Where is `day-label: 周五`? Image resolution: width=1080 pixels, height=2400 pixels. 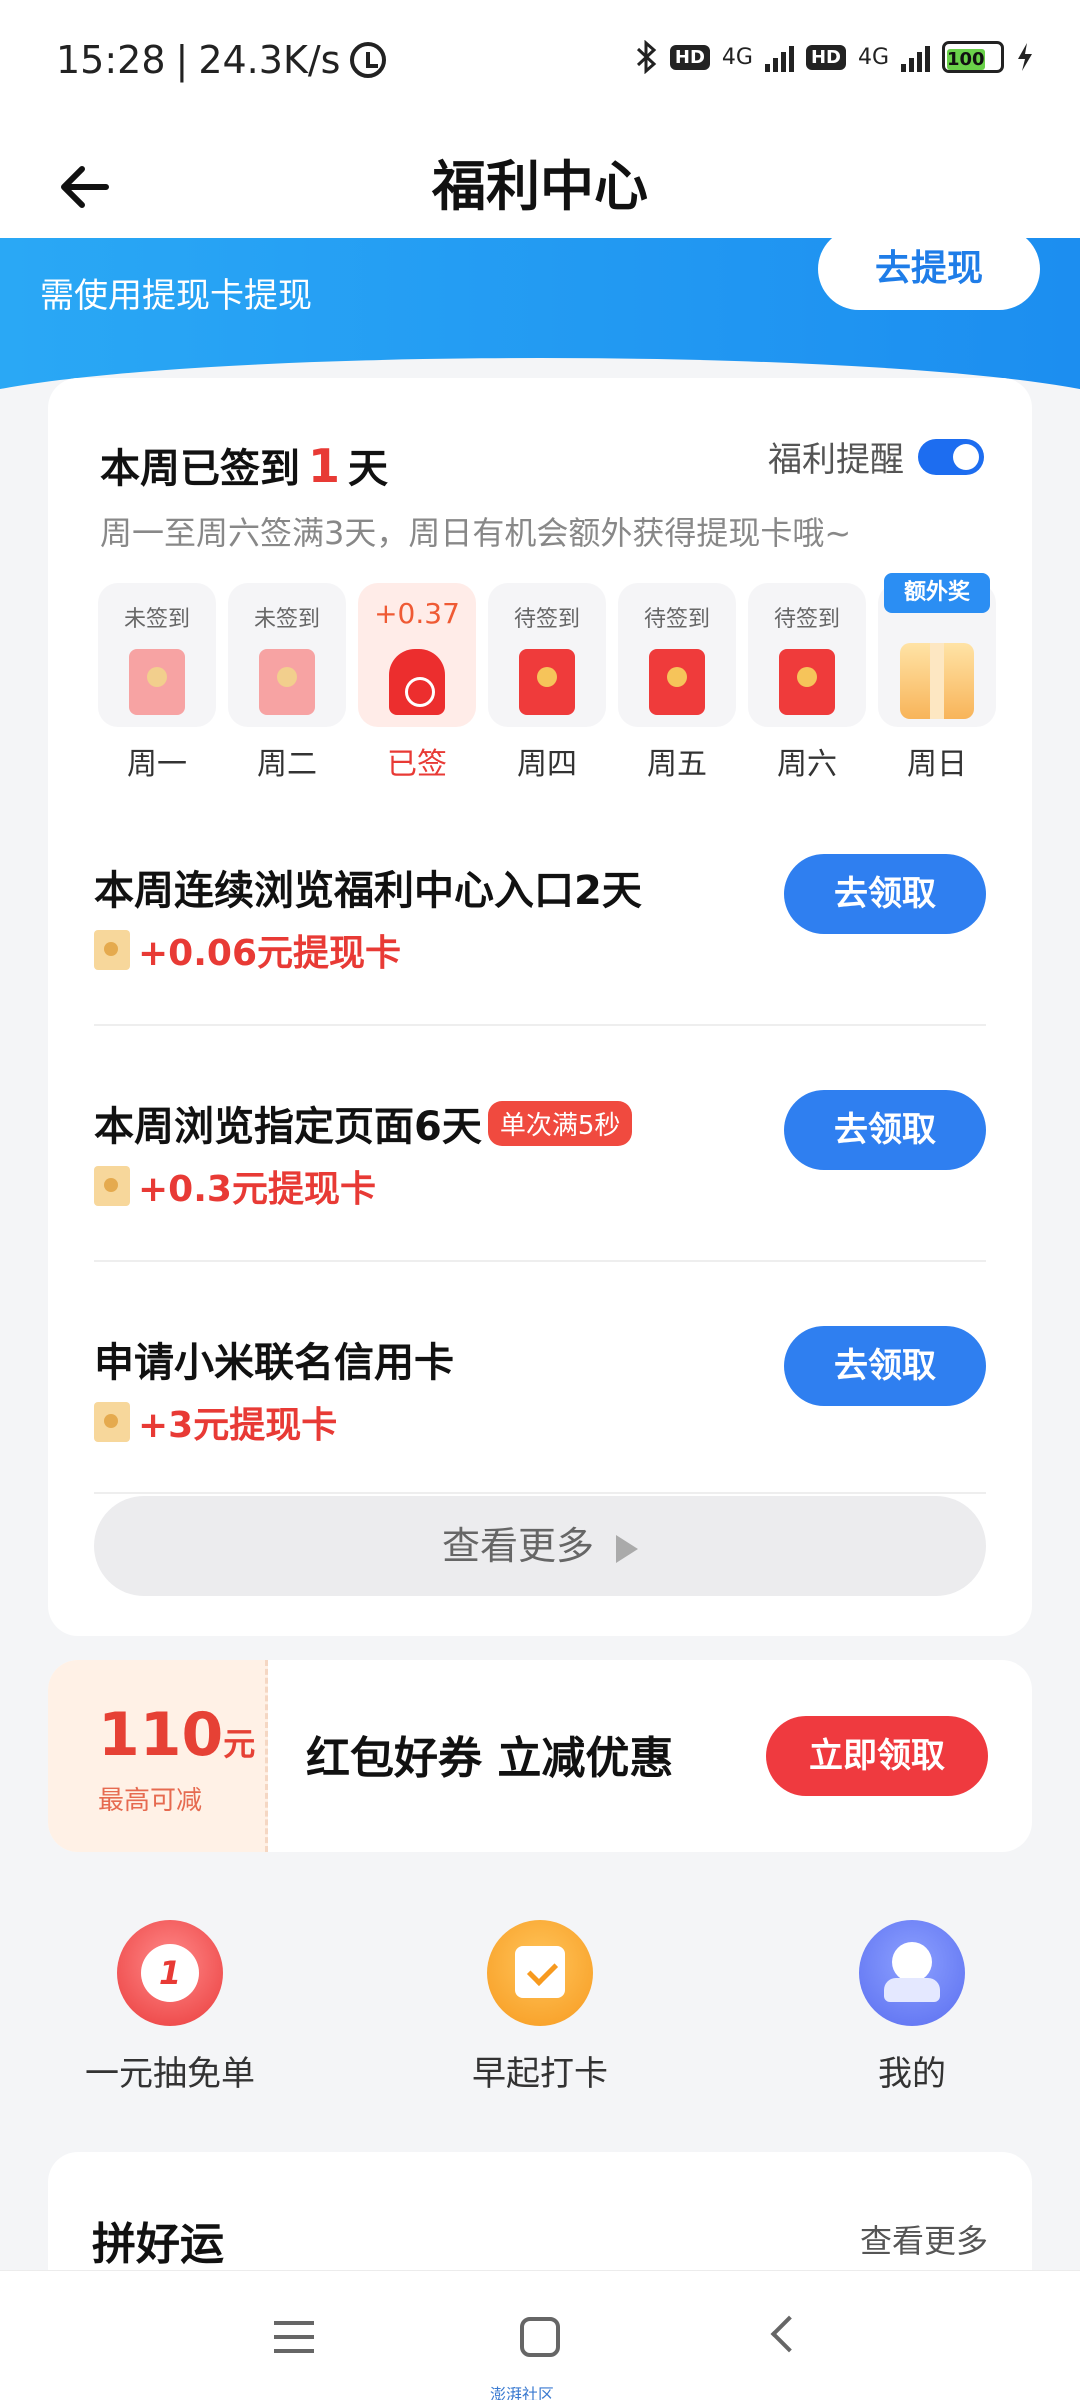
day-label: 周五 is located at coordinates (677, 764).